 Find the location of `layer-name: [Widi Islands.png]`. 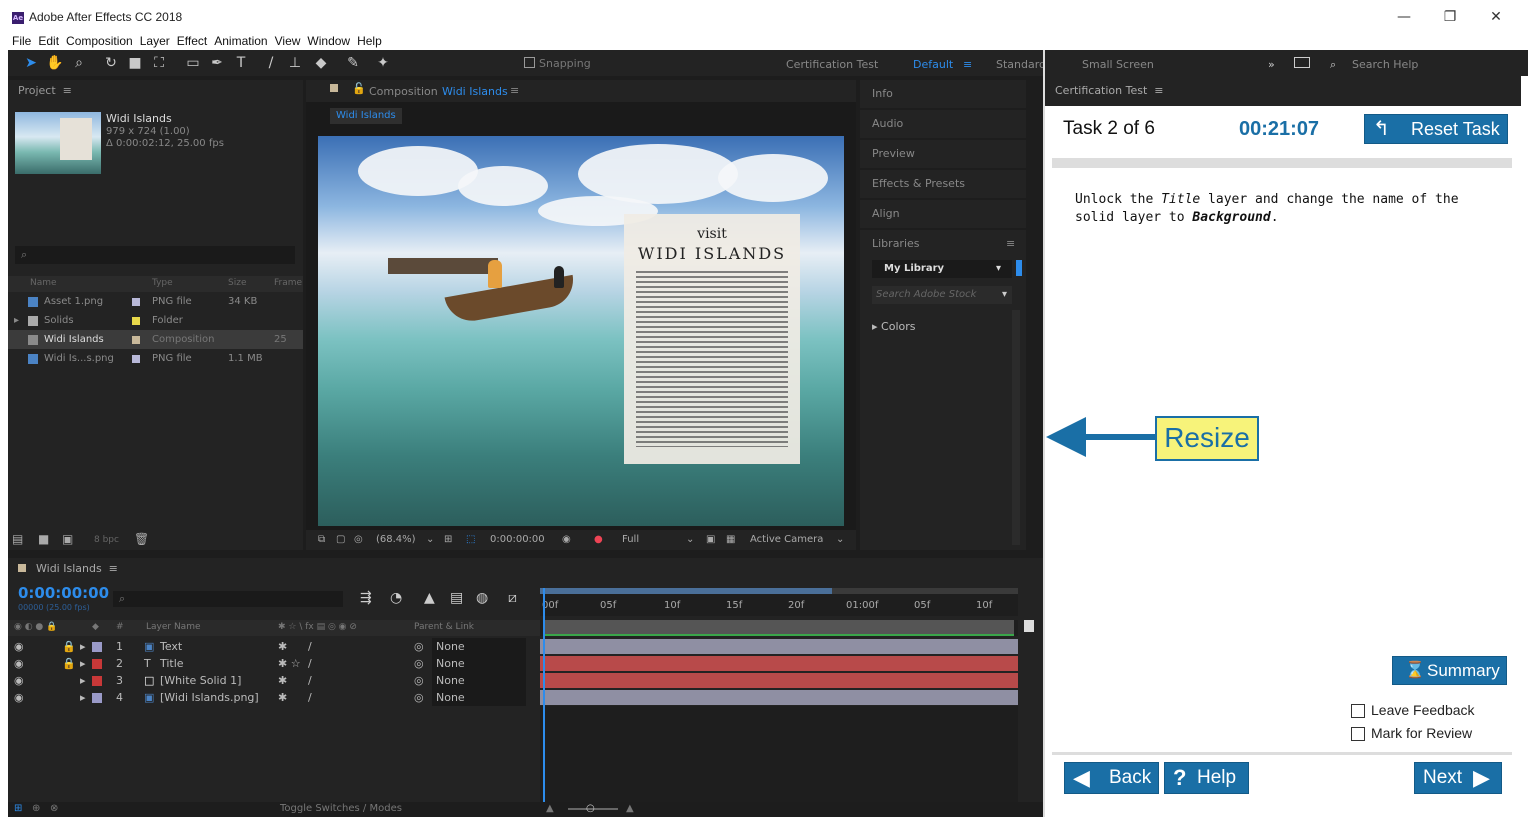

layer-name: [Widi Islands.png] is located at coordinates (209, 697).